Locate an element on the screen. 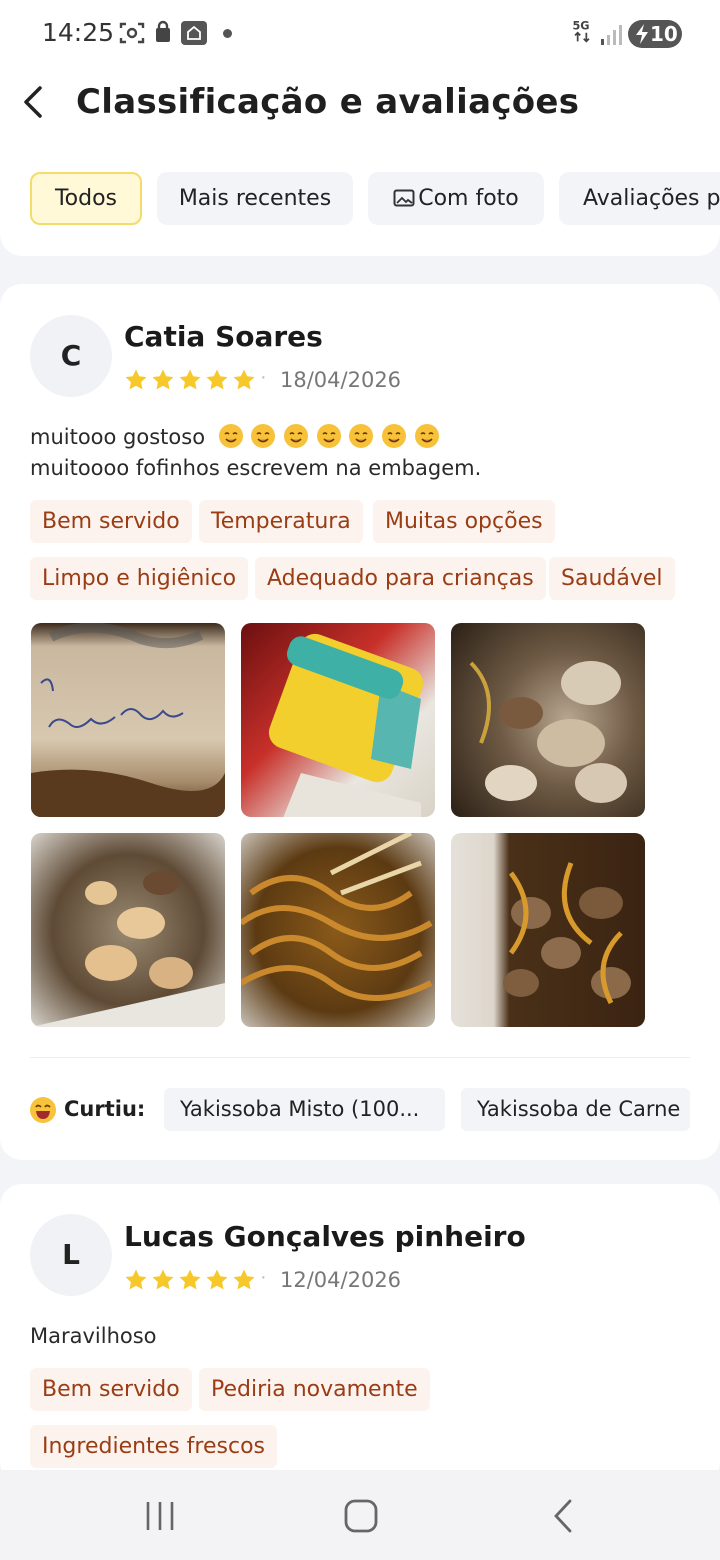  filter-chip-ratings: Avaliações po is located at coordinates (639, 198).